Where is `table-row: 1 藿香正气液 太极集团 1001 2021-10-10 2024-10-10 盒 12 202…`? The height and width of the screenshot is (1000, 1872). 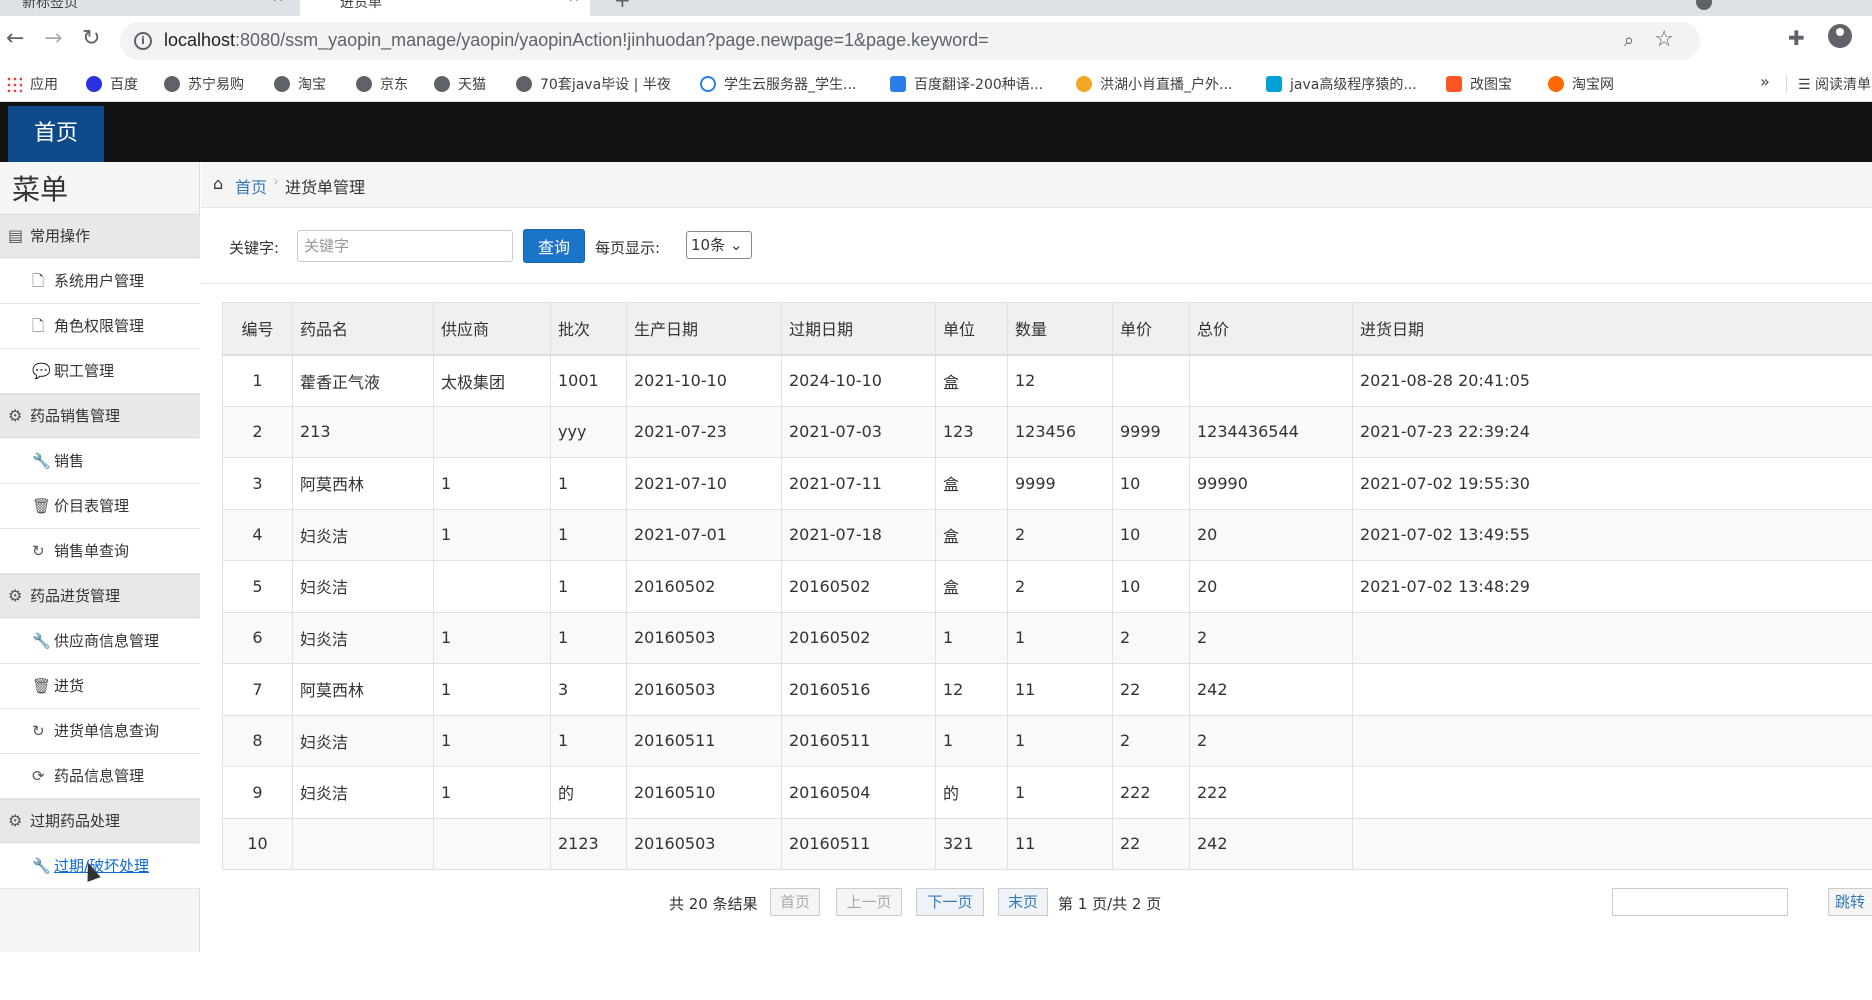 table-row: 1 藿香正气液 太极集团 1001 2021-10-10 2024-10-10 盒 12 202… is located at coordinates (1047, 380).